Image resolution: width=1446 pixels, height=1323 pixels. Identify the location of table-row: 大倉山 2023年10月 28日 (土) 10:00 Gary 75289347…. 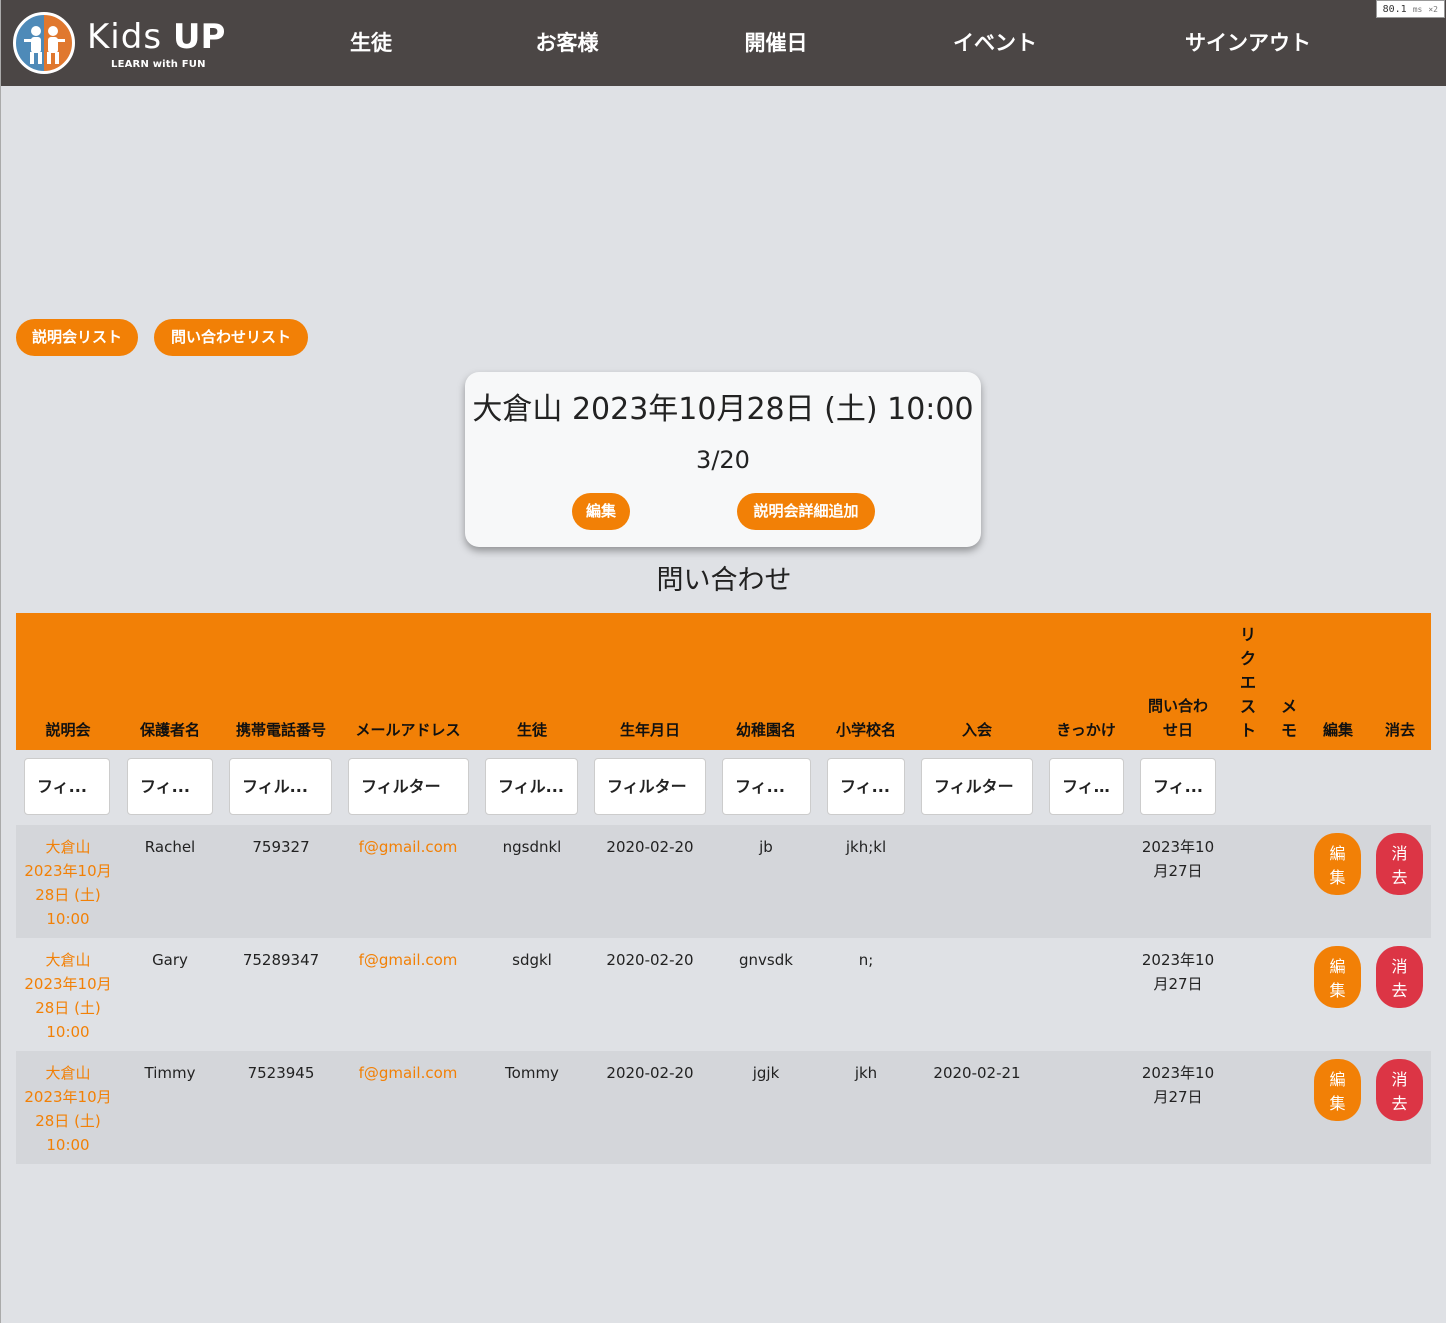
(723, 994).